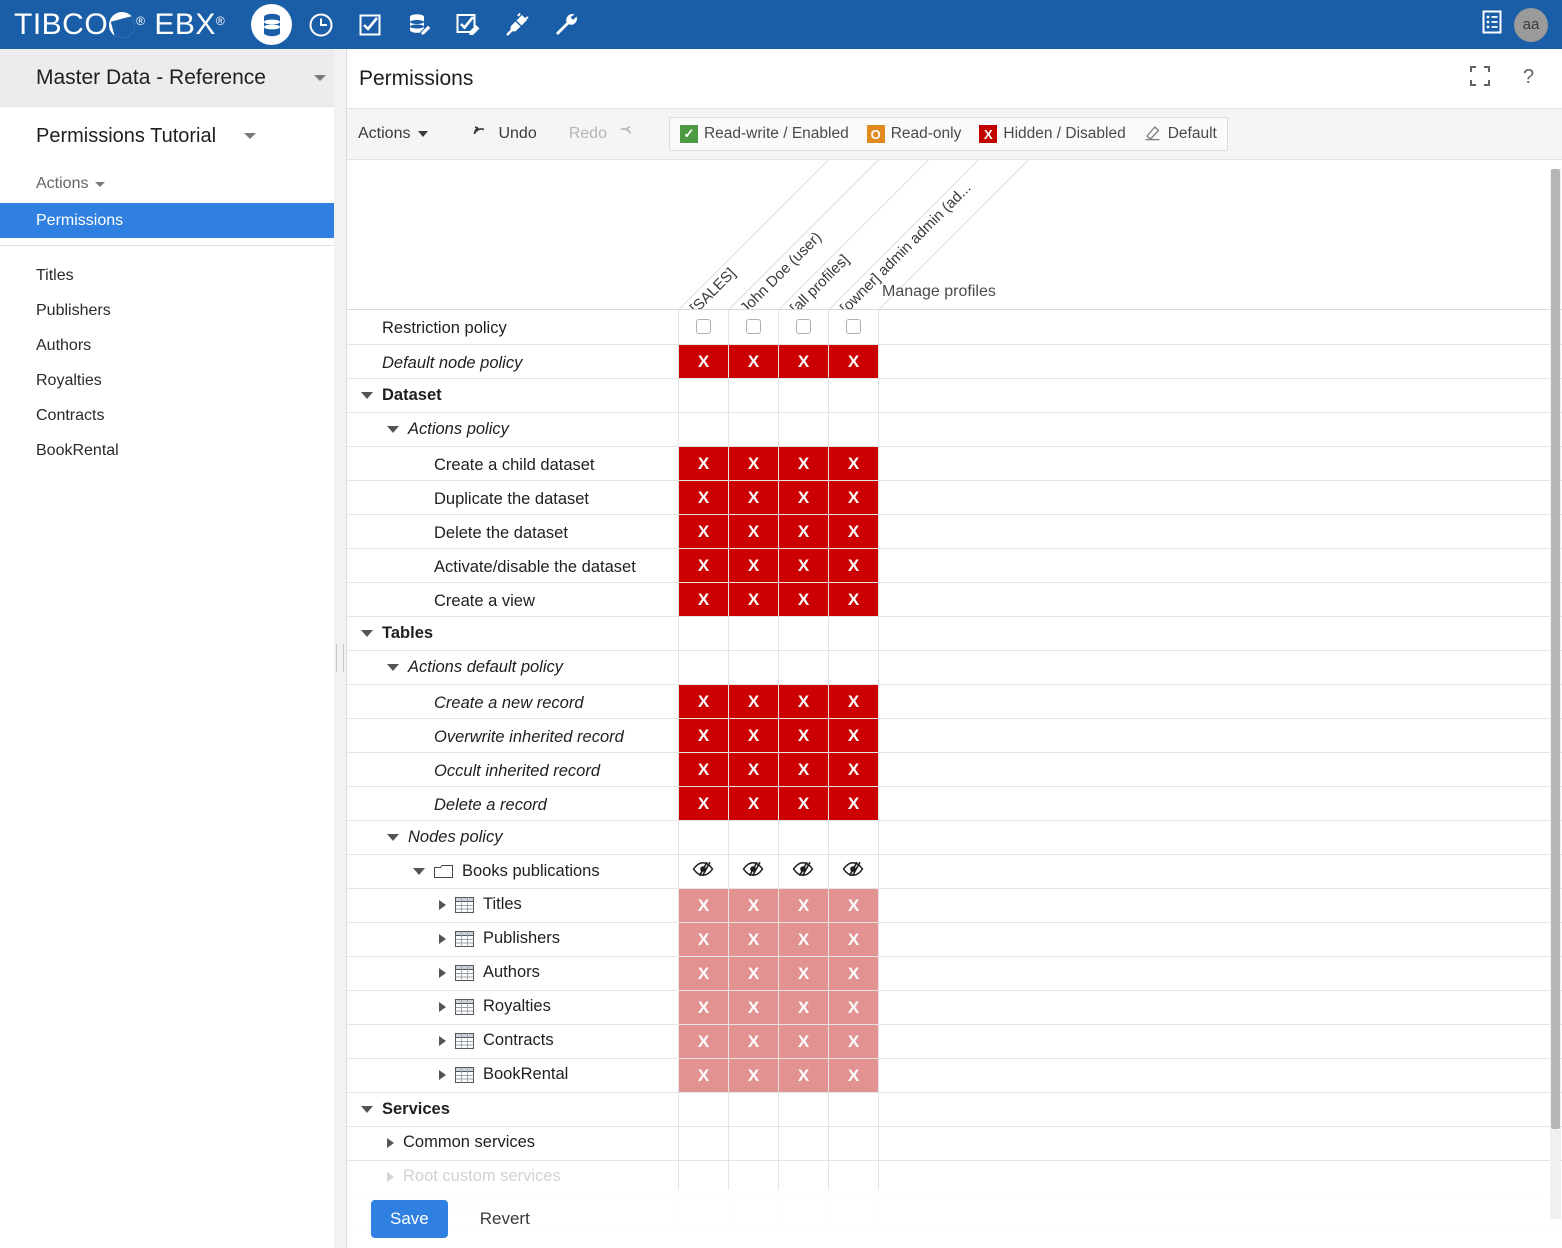  I want to click on save-button: Save, so click(409, 1219).